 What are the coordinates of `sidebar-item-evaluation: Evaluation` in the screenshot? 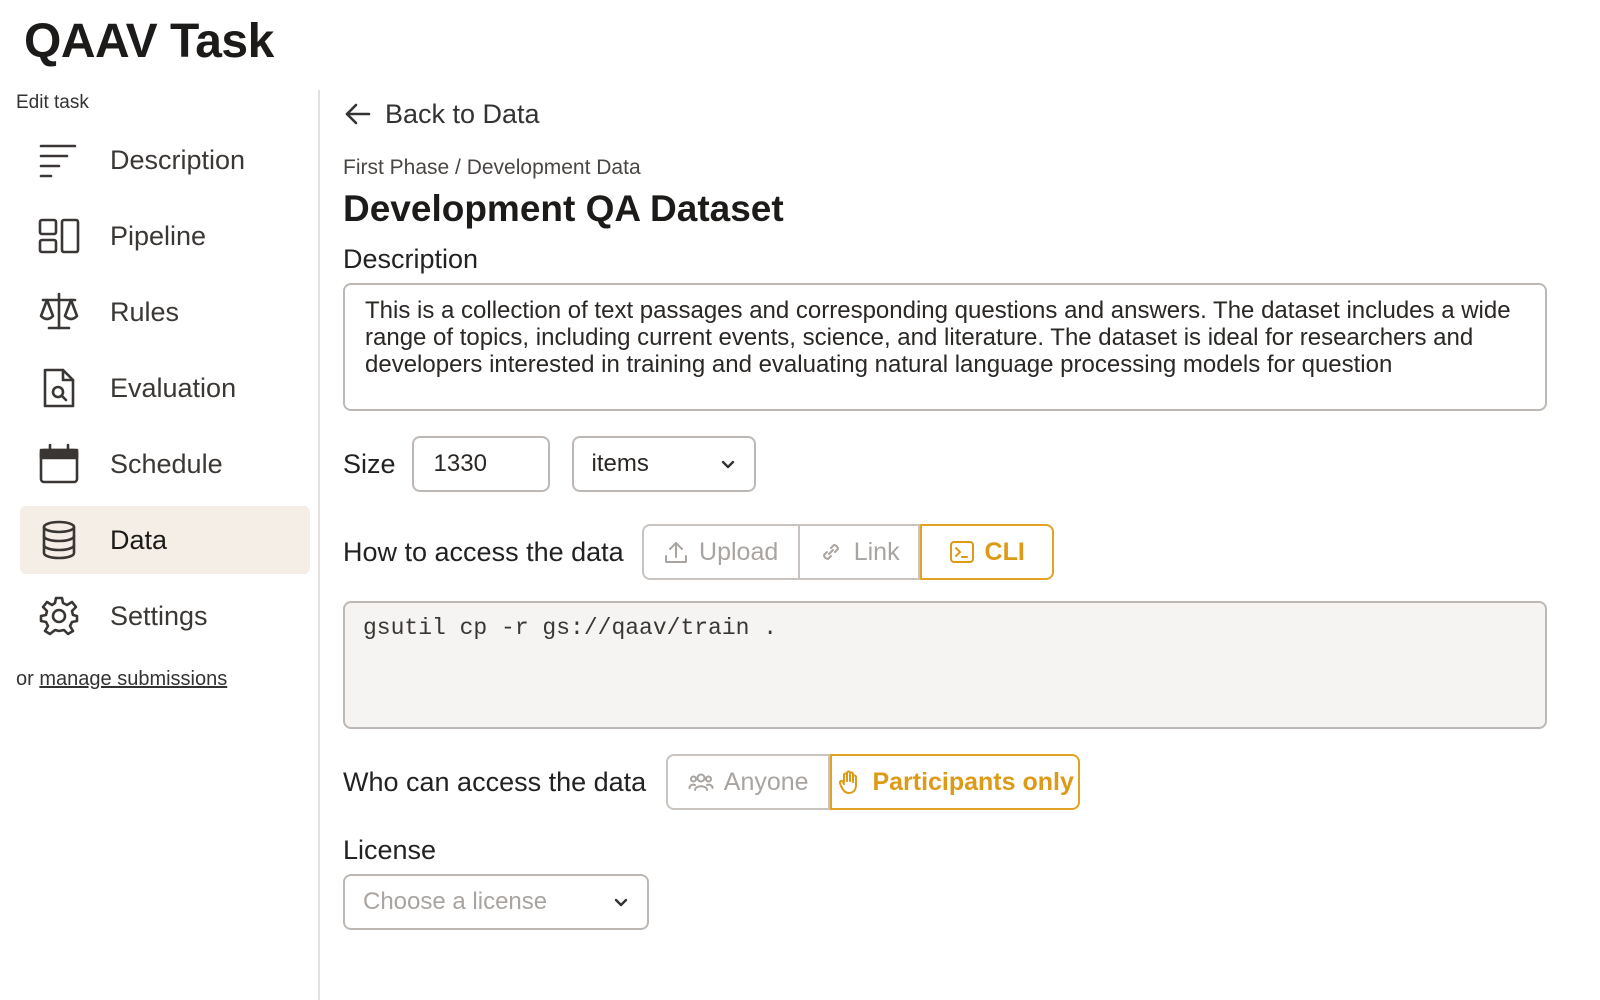 It's located at (165, 388).